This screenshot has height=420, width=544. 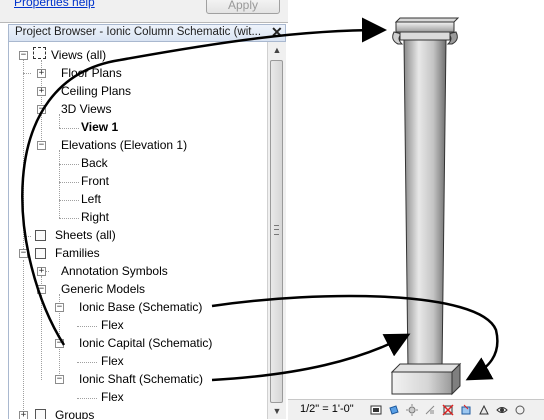 I want to click on tree-item-generic-models: Generic Models, so click(x=103, y=289).